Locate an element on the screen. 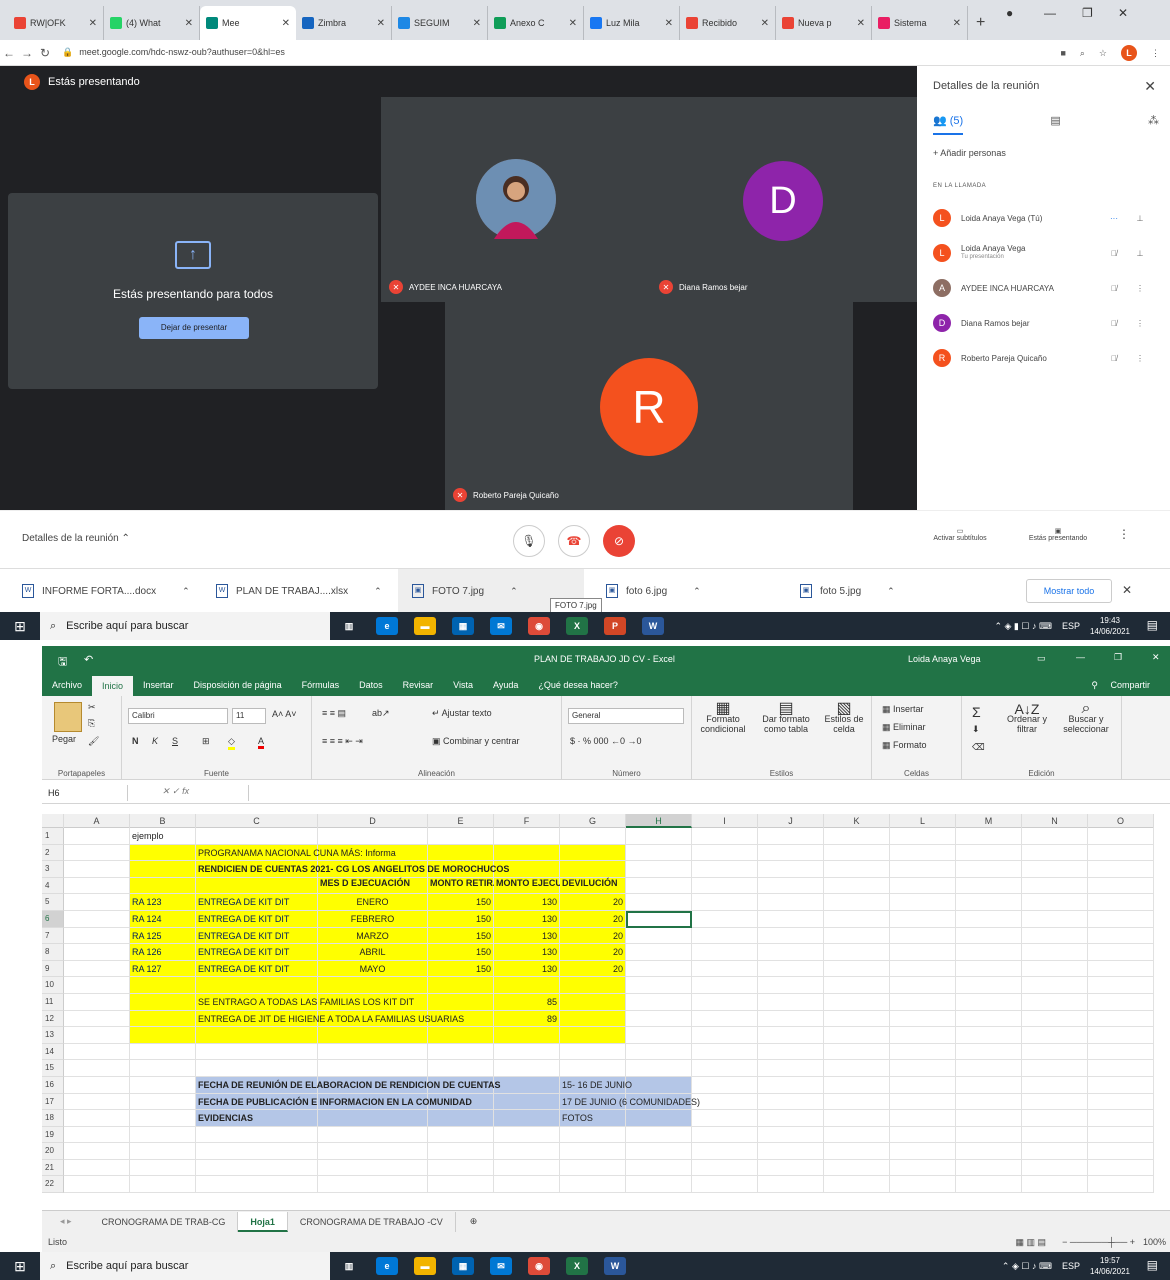 This screenshot has width=1170, height=1280. row-header: 13 is located at coordinates (53, 1035).